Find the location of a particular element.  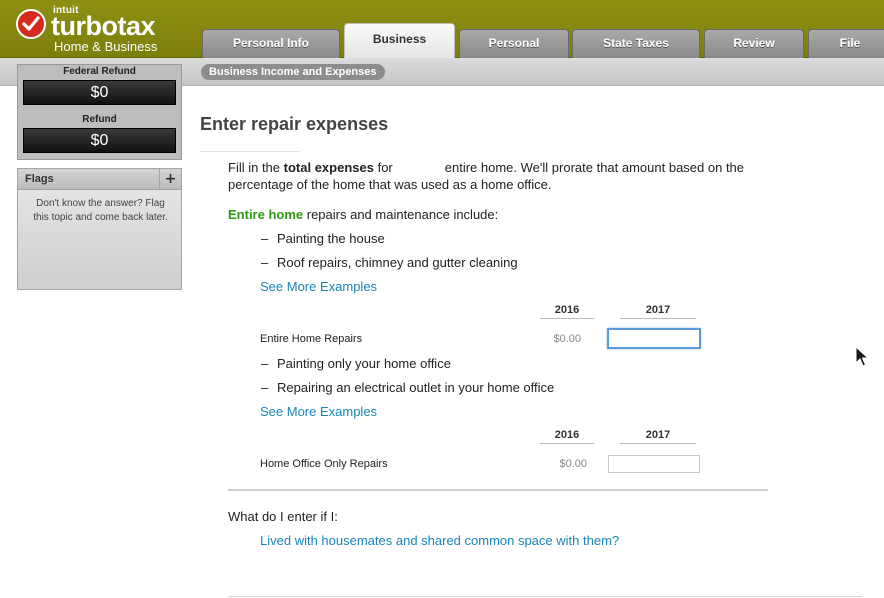

entire-home-prior-value: $0.00 is located at coordinates (567, 339).